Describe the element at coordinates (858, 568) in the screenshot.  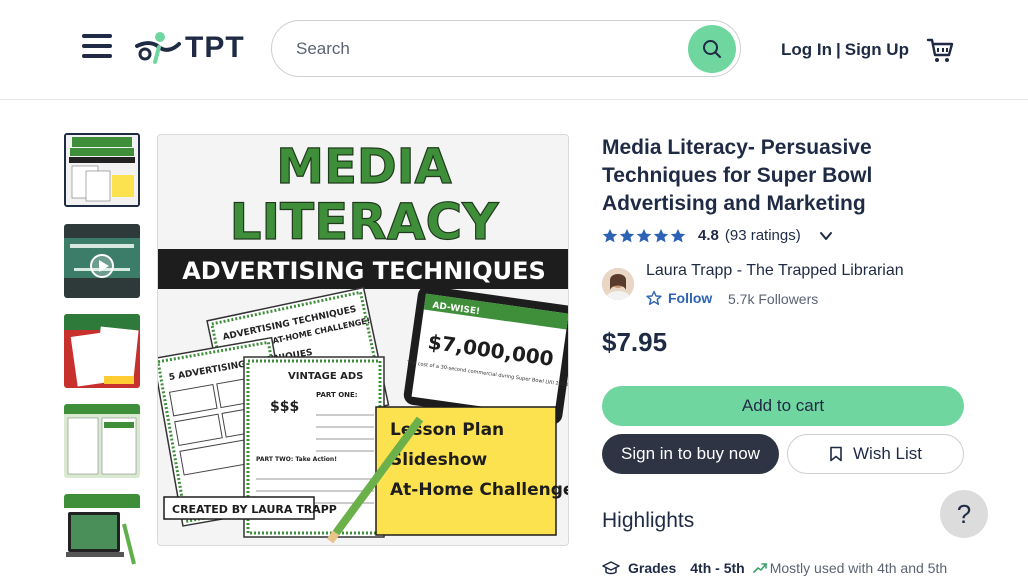
I see `grades-note-text: Mostly used with 4th and 5th` at that location.